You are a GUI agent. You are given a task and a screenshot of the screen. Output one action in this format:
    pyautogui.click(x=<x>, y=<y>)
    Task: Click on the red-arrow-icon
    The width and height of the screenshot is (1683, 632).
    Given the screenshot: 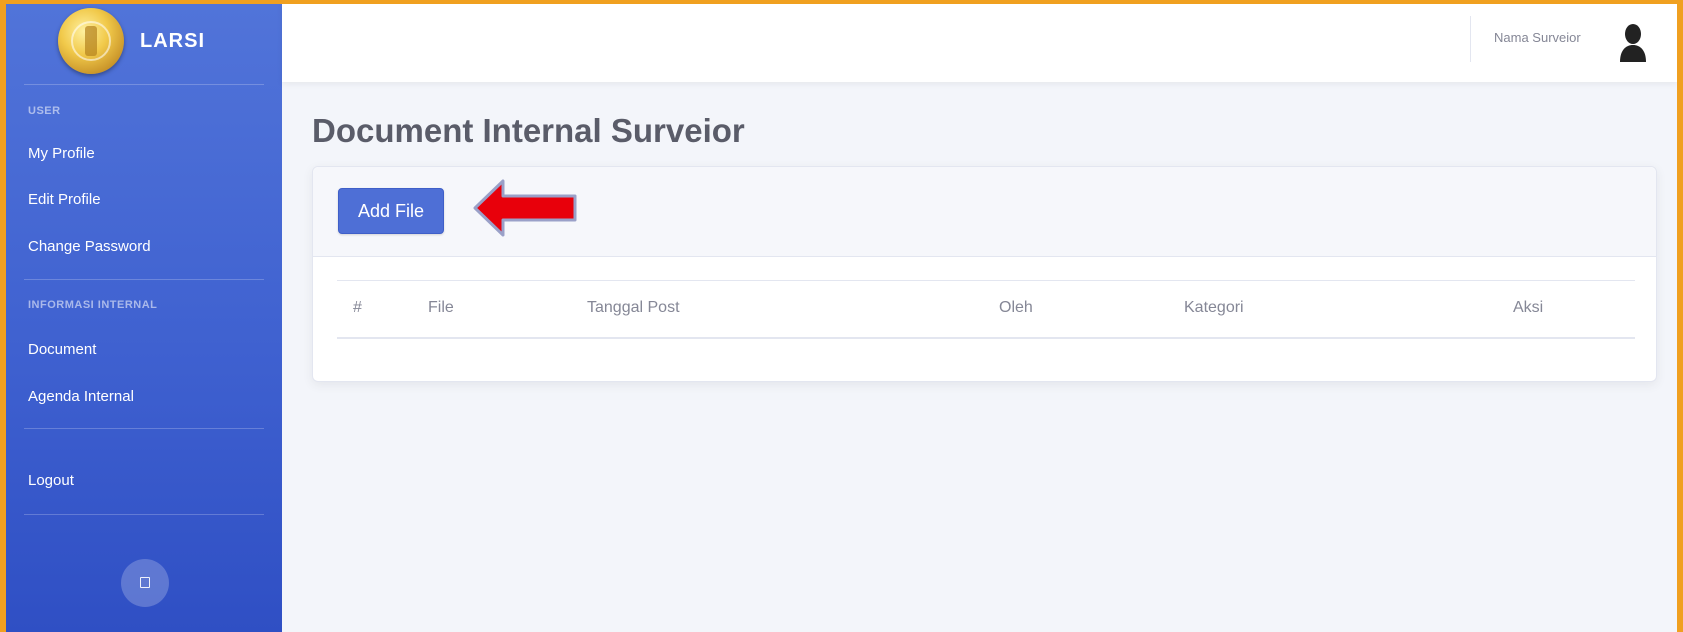 What is the action you would take?
    pyautogui.click(x=525, y=208)
    